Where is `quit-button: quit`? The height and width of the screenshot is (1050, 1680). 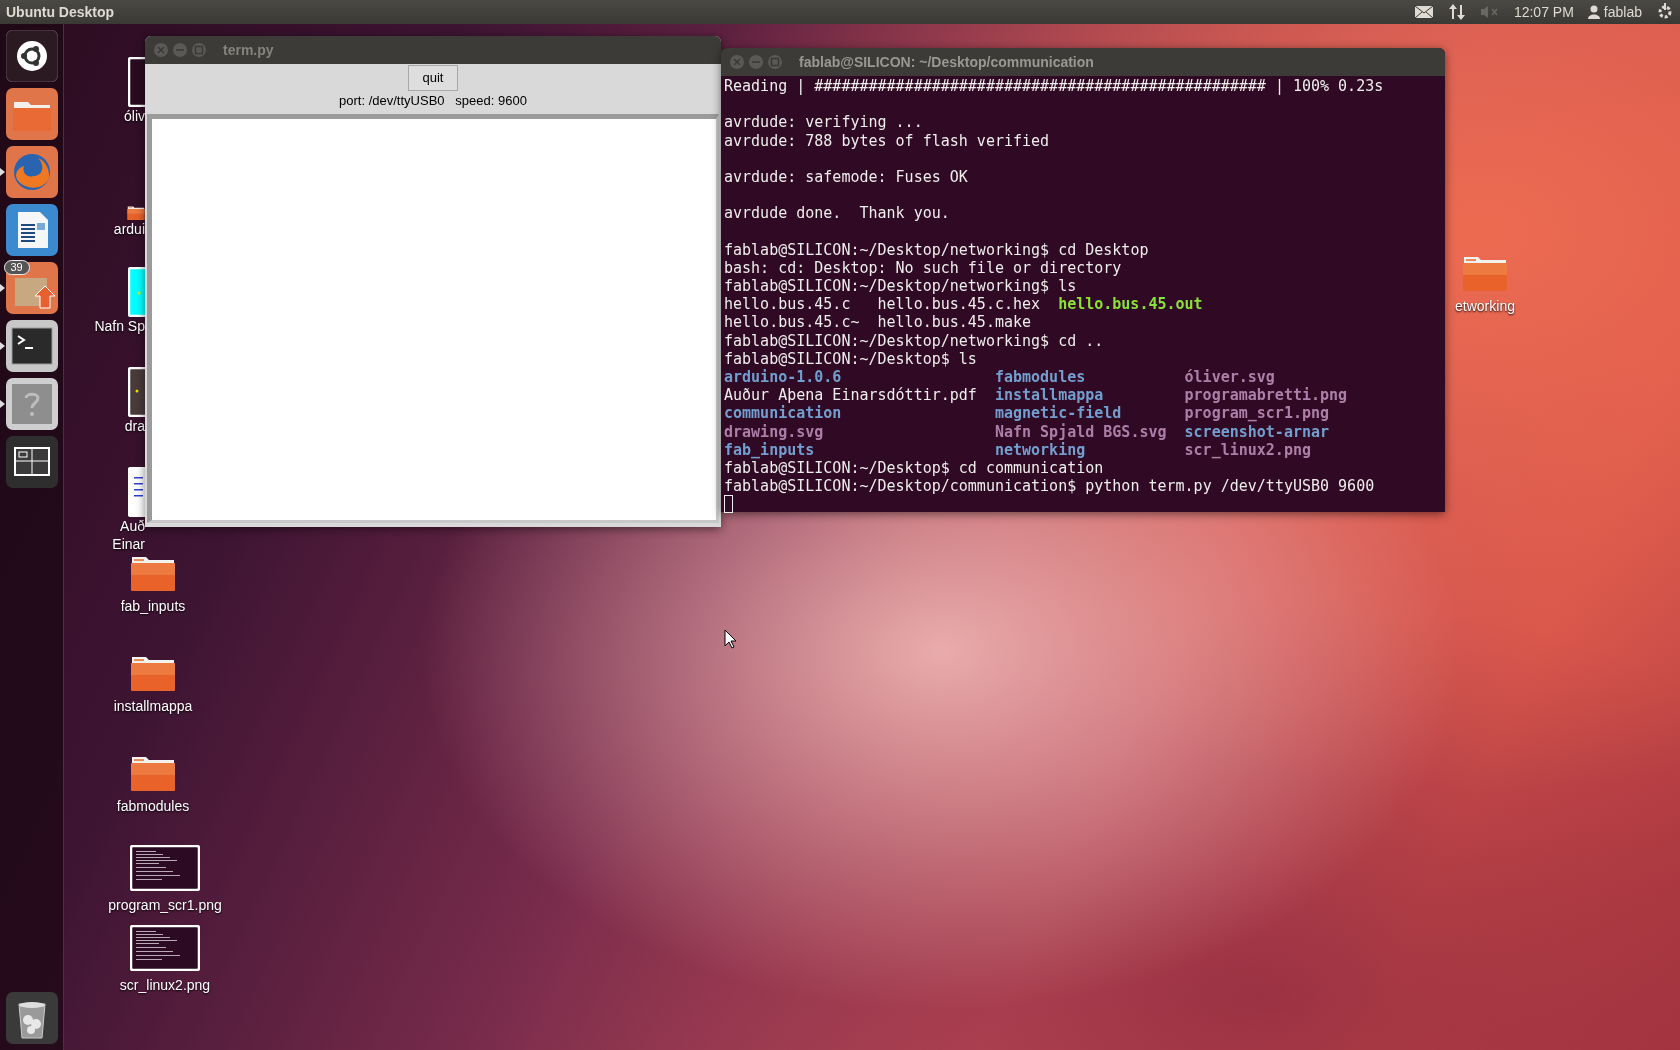 quit-button: quit is located at coordinates (433, 78).